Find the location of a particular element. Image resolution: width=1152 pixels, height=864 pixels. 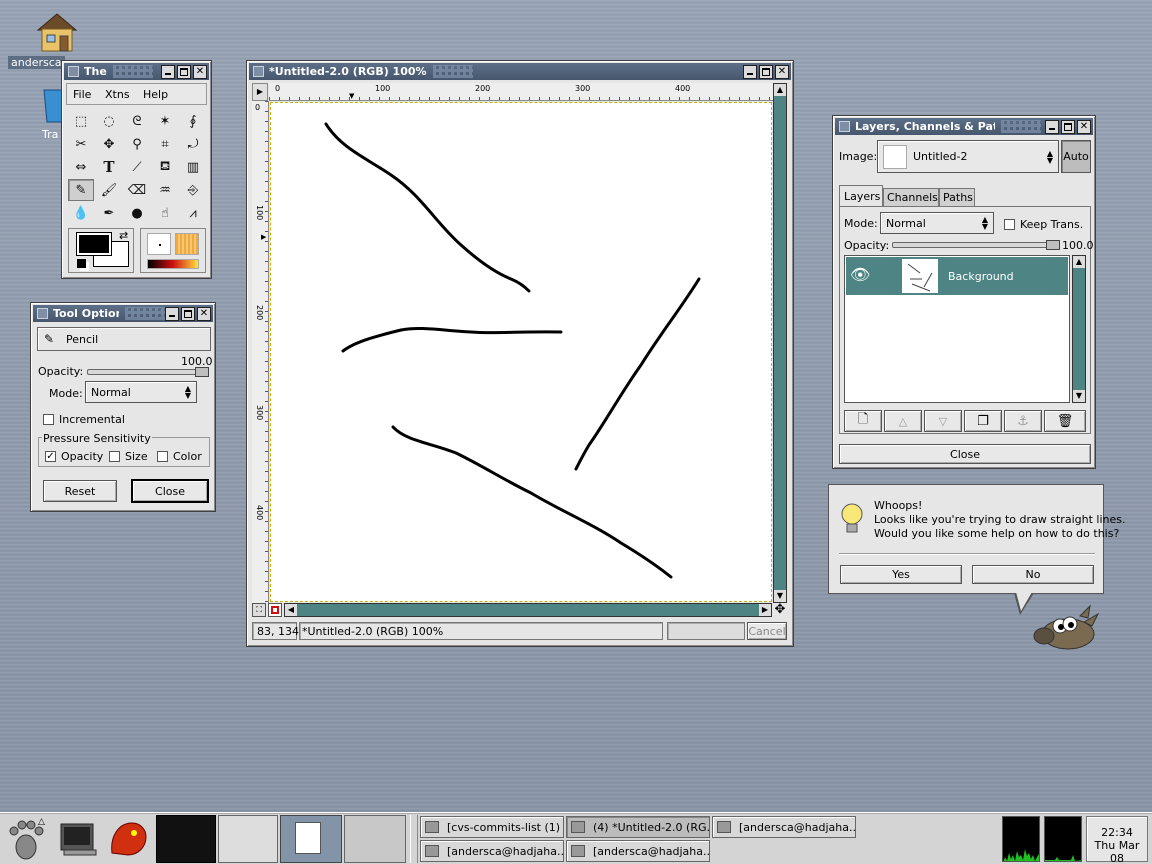

pencil-icon: ✎ is located at coordinates (81, 190).